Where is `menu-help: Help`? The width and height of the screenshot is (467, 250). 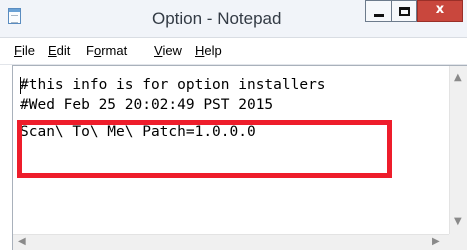 menu-help: Help is located at coordinates (208, 50).